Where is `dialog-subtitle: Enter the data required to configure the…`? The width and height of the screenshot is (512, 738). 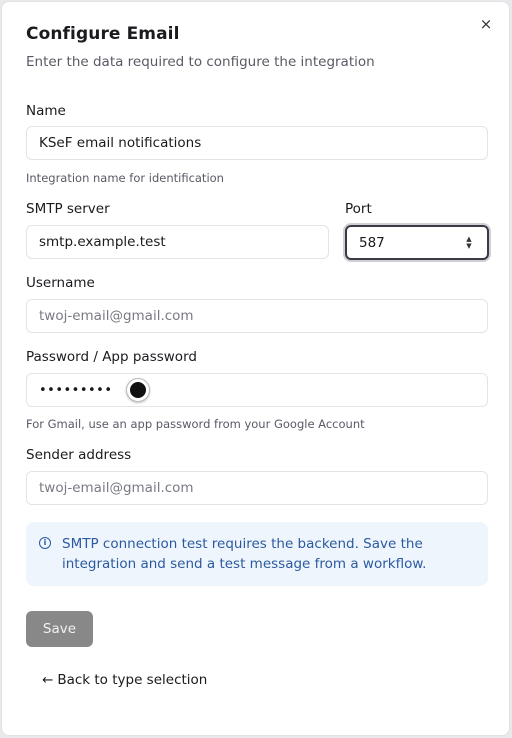 dialog-subtitle: Enter the data required to configure the… is located at coordinates (200, 62).